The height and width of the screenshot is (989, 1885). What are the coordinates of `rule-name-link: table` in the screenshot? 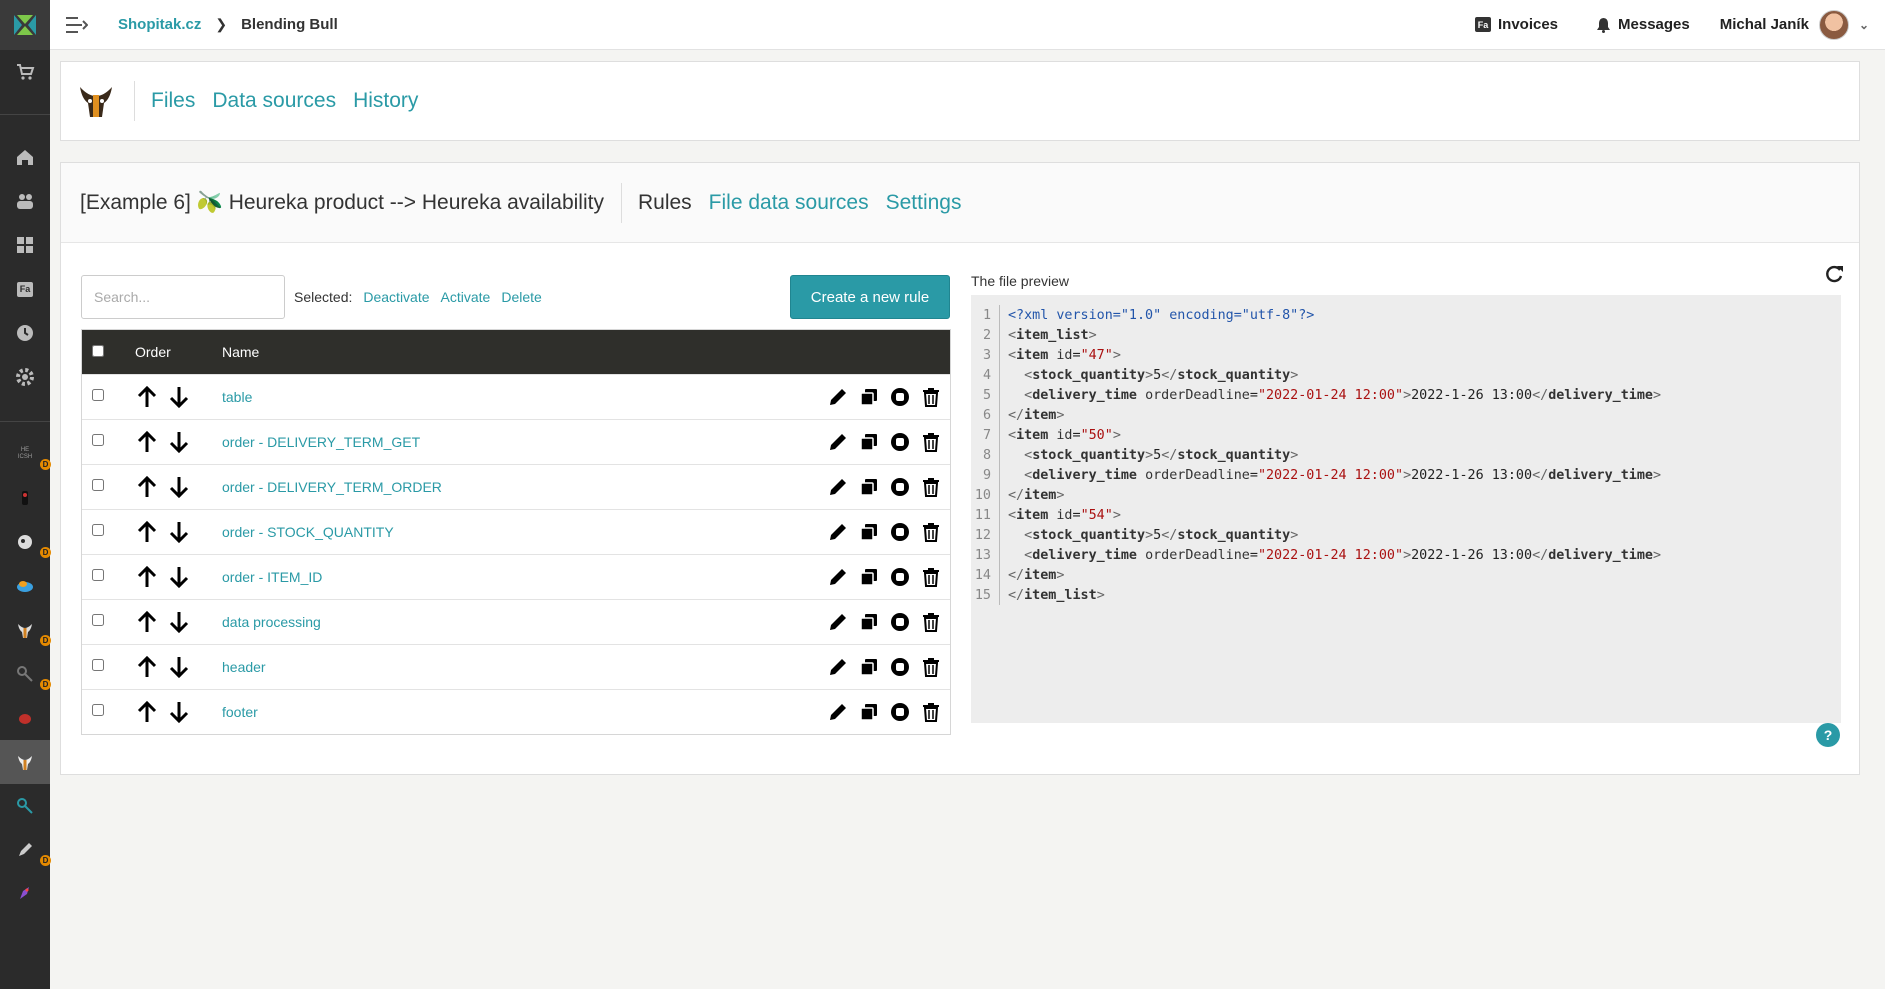 It's located at (520, 397).